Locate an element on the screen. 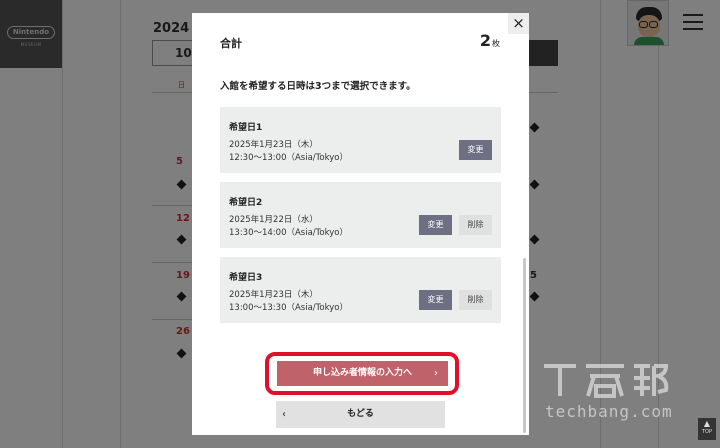 The height and width of the screenshot is (448, 720). preference-title: 希望日1 is located at coordinates (246, 128).